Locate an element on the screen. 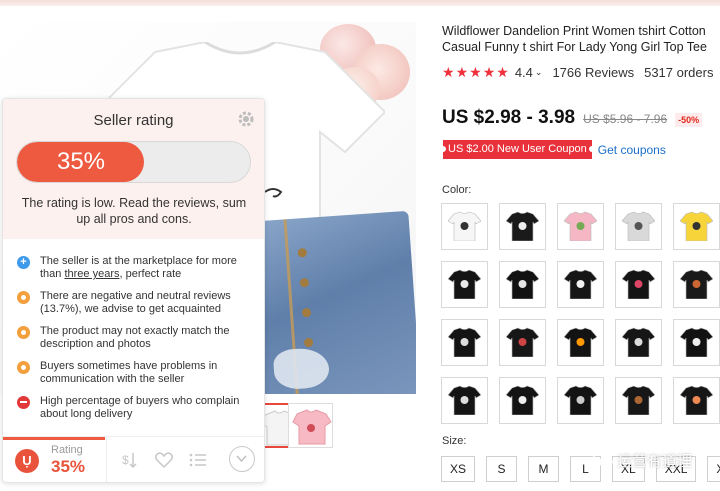 The height and width of the screenshot is (491, 720). size-option-xxxl: XXXL is located at coordinates (713, 469).